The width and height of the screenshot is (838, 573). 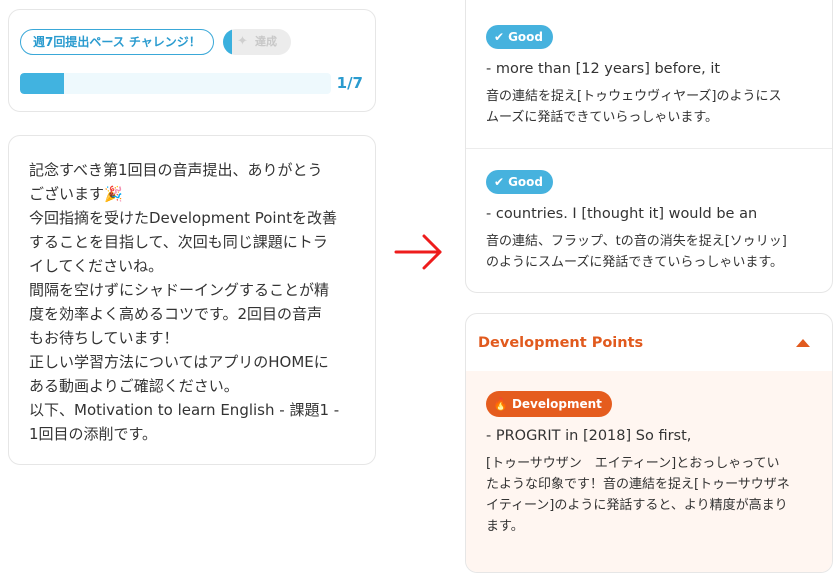 I want to click on comment-line: 音の連結、フラップ、tの音の消失を捉え[ソゥリッ], so click(x=636, y=241).